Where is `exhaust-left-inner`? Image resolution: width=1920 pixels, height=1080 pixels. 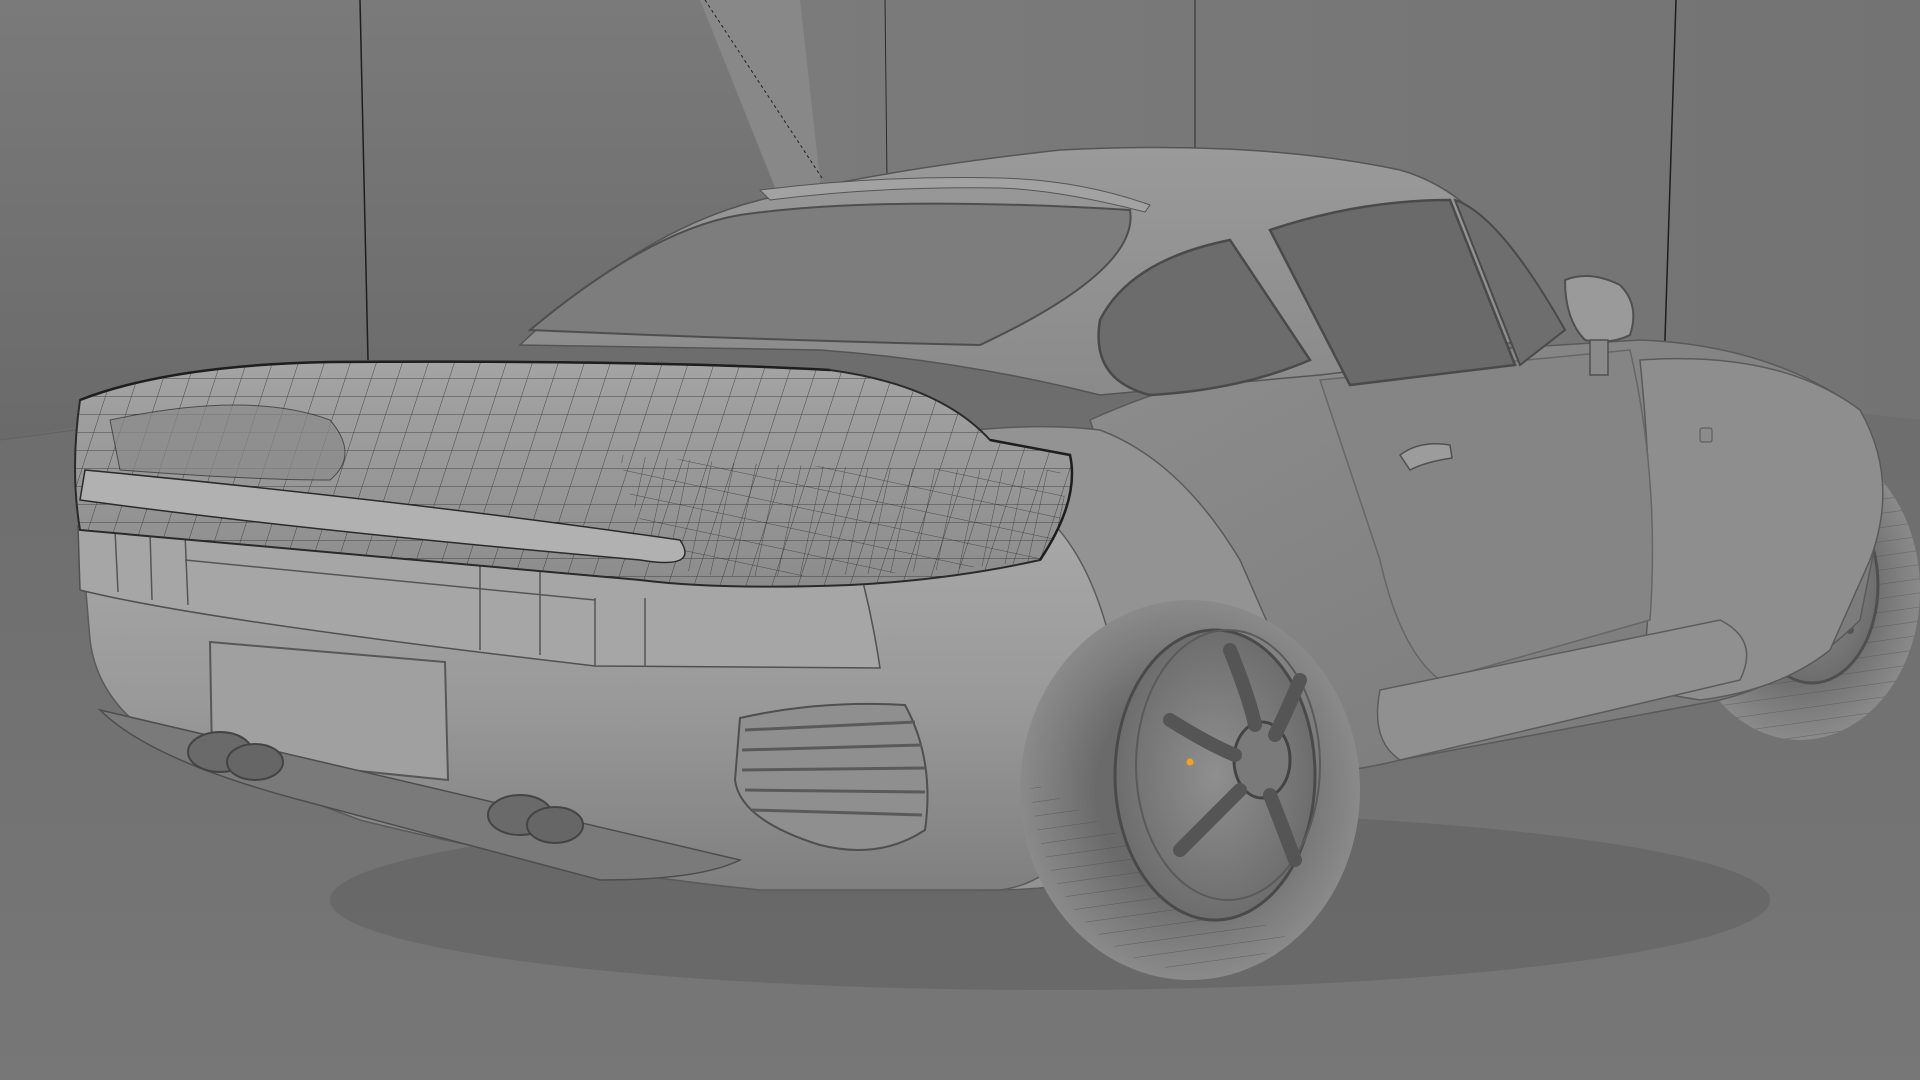
exhaust-left-inner is located at coordinates (255, 762).